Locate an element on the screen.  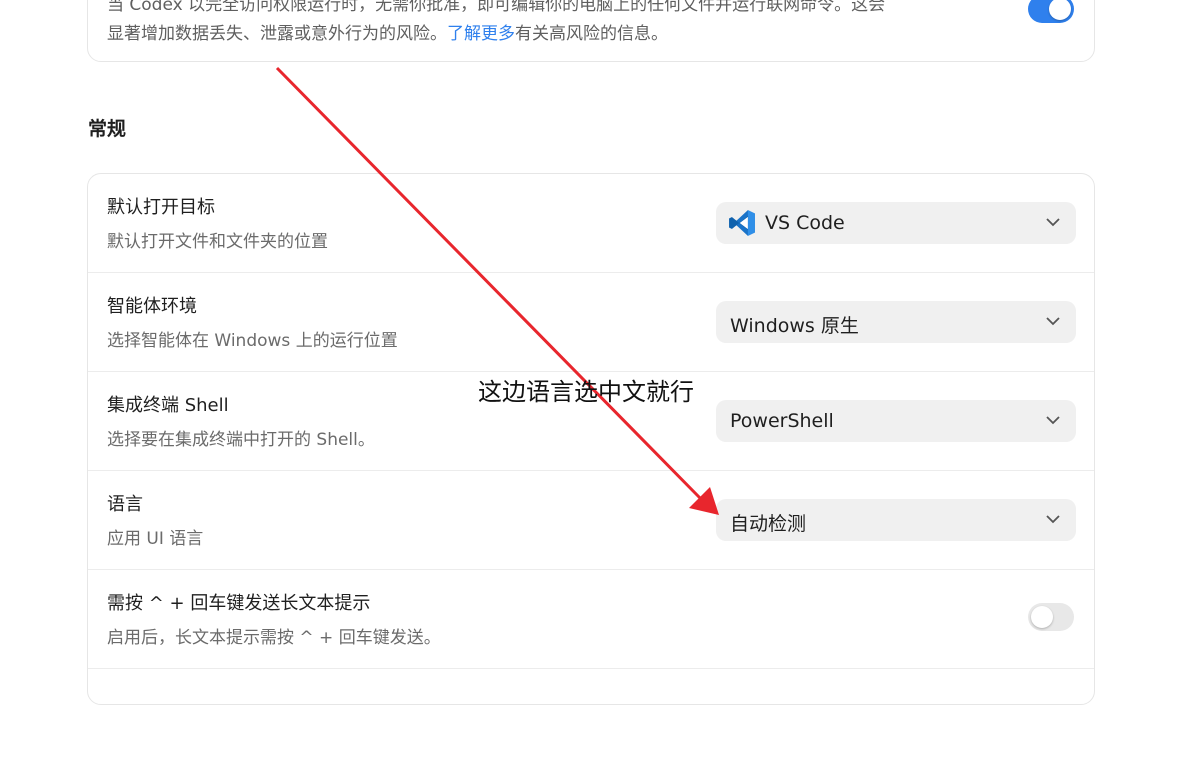
full-access-toggle is located at coordinates (1051, 11).